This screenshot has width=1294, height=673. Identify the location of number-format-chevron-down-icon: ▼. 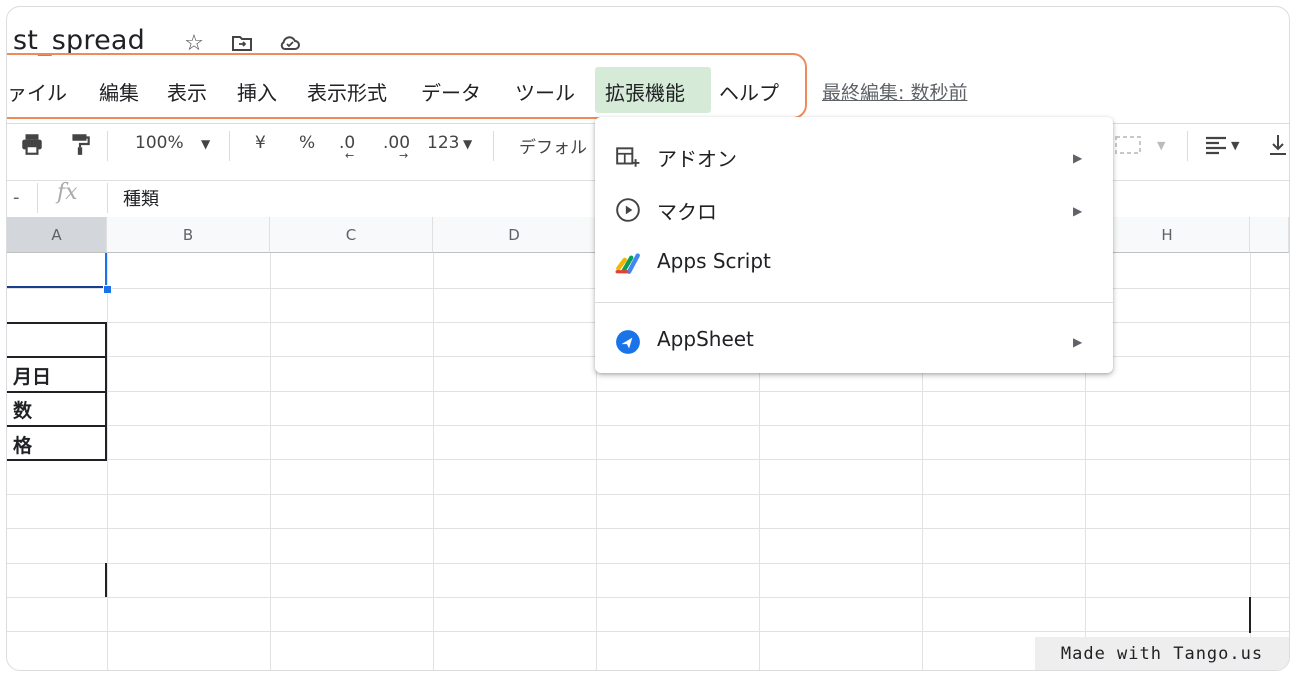
(467, 144).